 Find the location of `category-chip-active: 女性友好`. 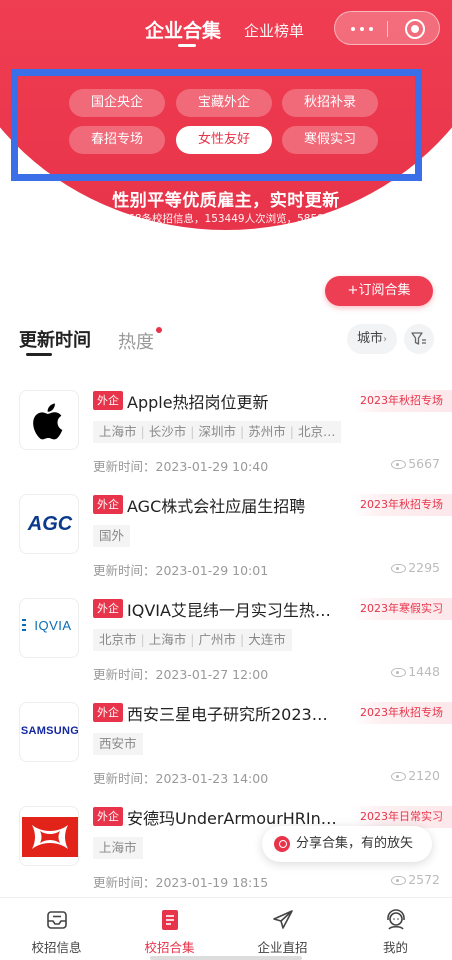

category-chip-active: 女性友好 is located at coordinates (224, 140).